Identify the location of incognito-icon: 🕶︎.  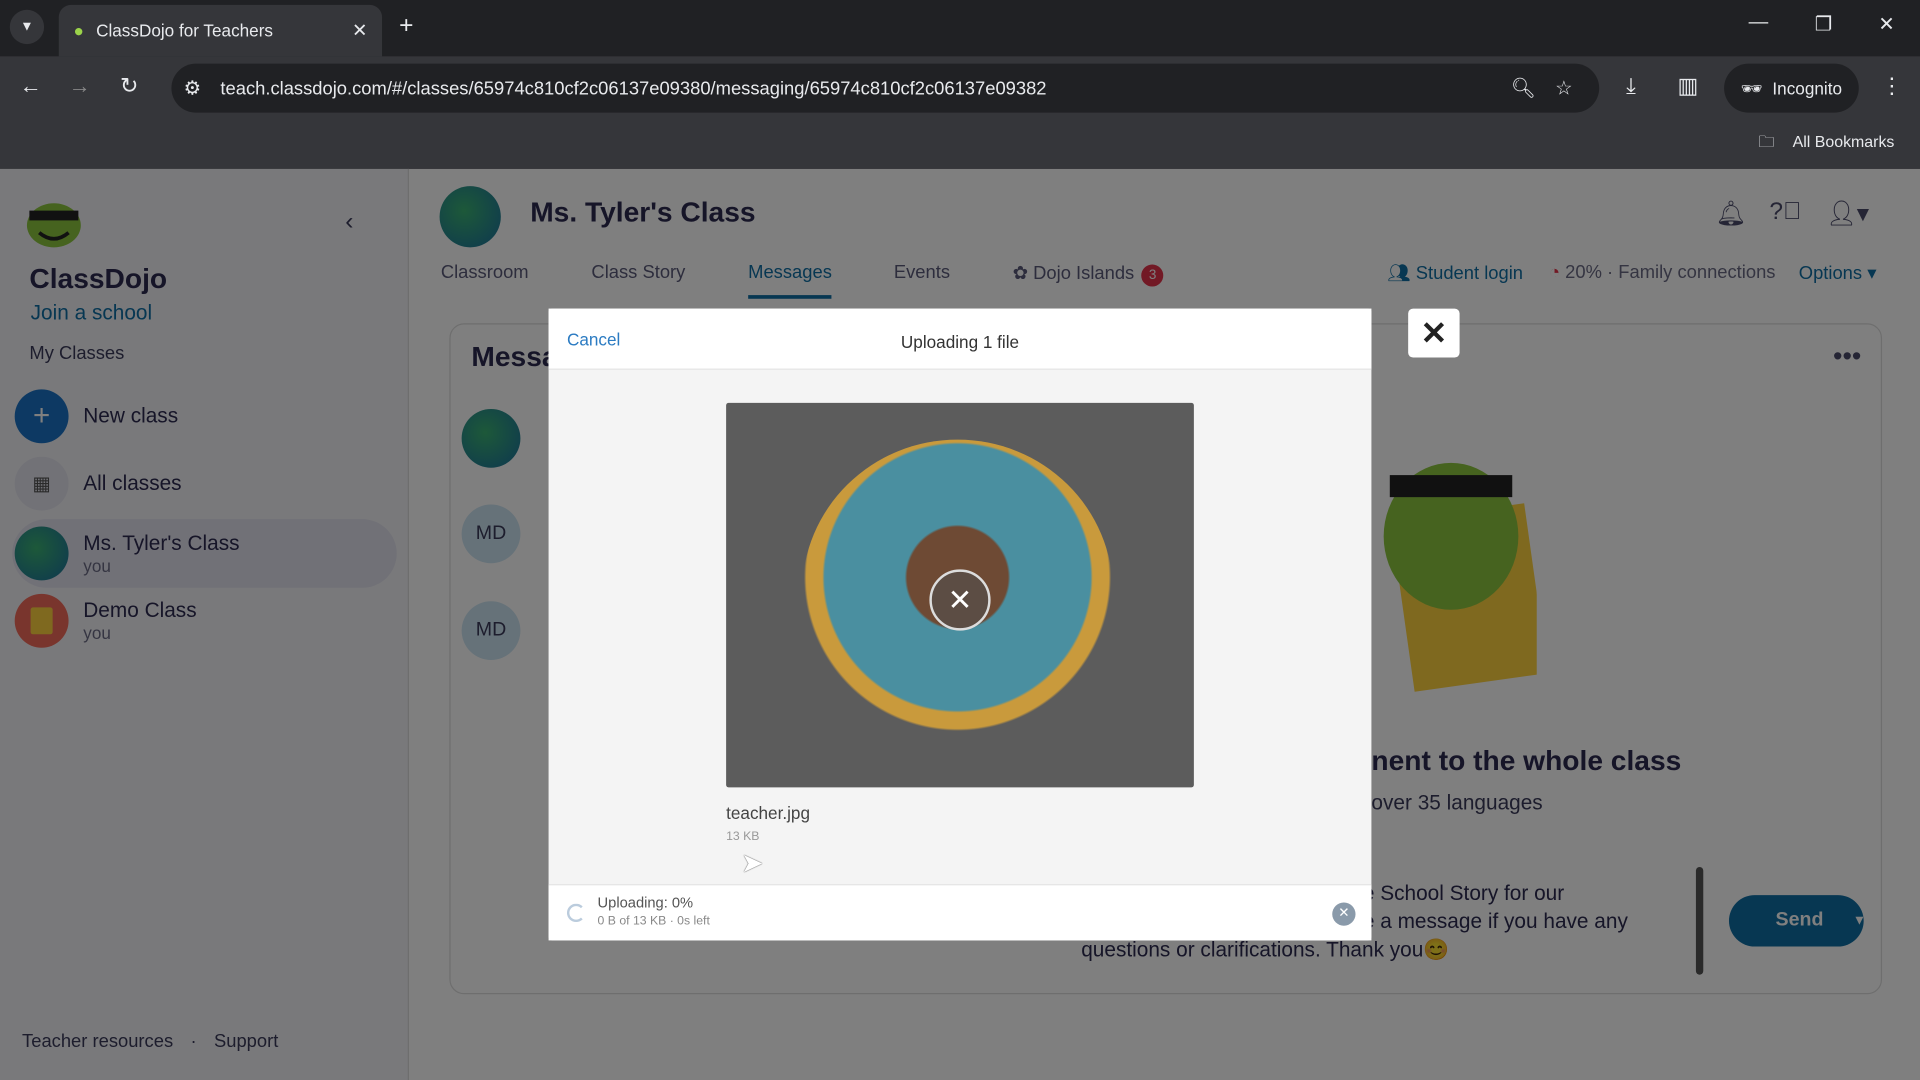
(1751, 87).